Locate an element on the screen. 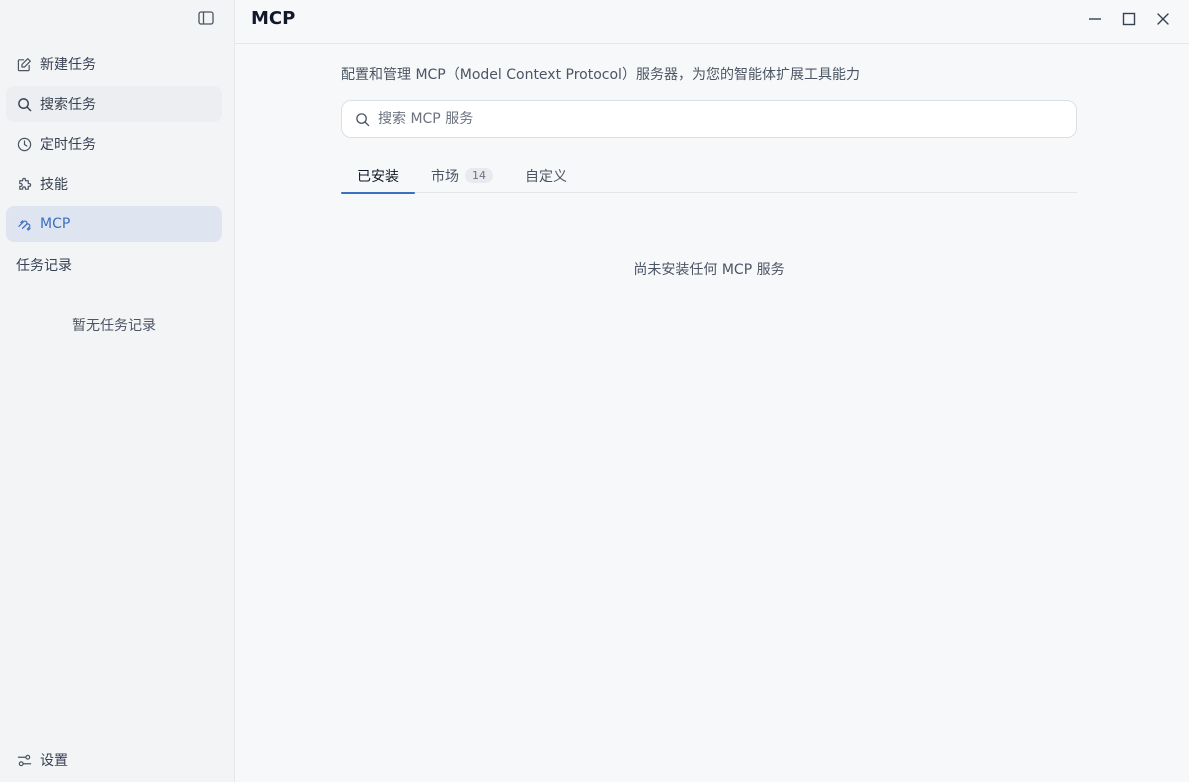 This screenshot has width=1189, height=782. tab-custom: 自定义 is located at coordinates (546, 175).